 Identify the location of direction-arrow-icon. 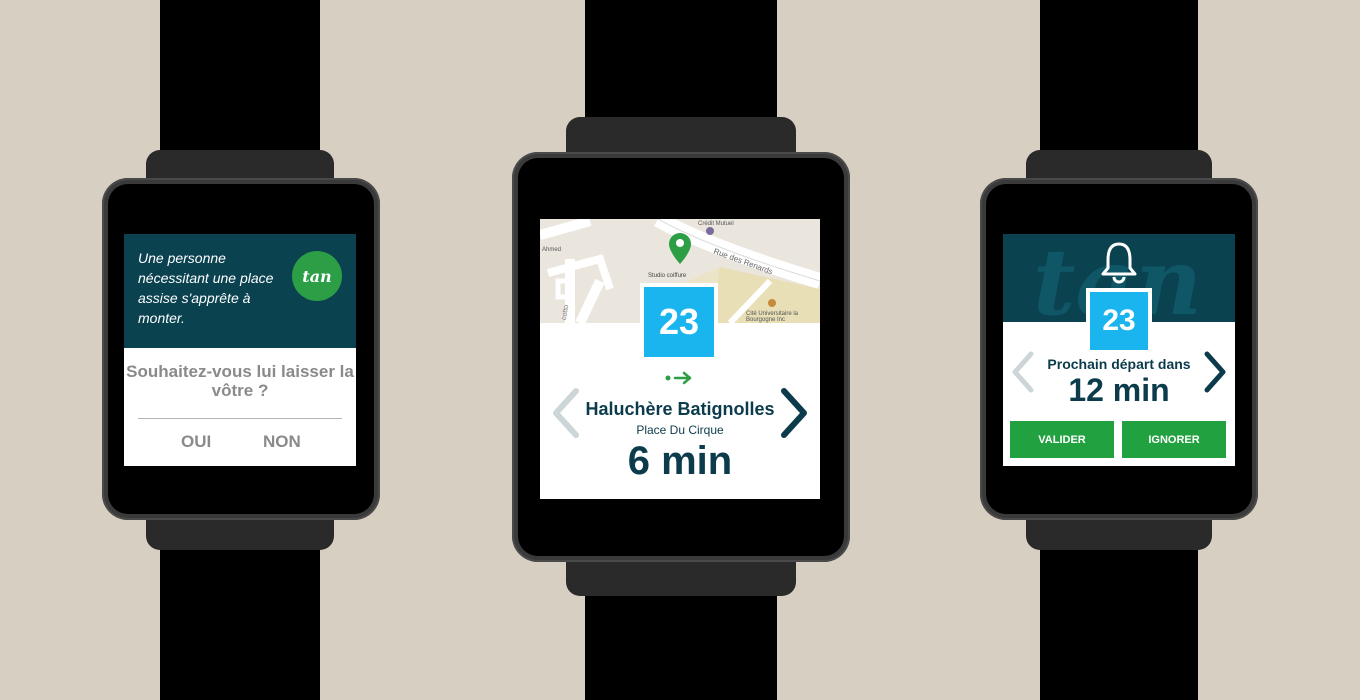
(678, 378).